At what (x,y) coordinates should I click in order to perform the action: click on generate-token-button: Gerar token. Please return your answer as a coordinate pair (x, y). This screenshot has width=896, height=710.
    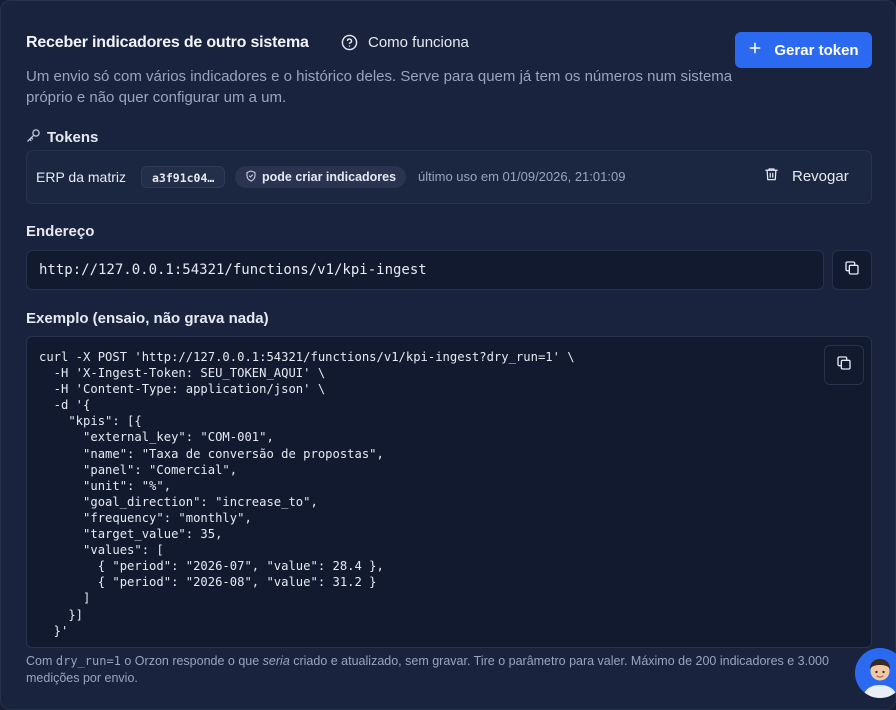
    Looking at the image, I should click on (803, 50).